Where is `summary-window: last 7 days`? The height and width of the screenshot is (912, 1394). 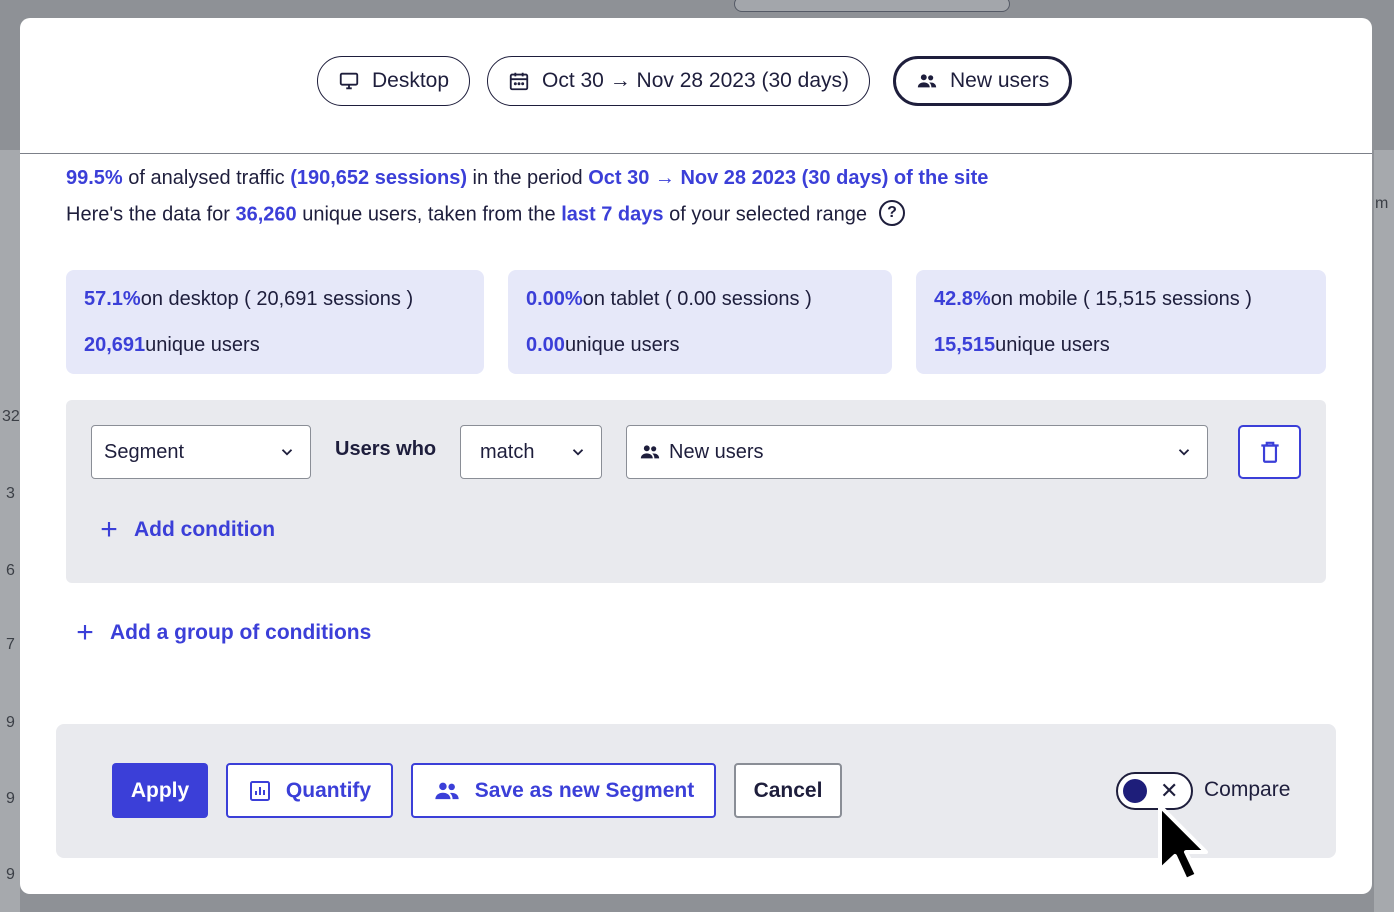
summary-window: last 7 days is located at coordinates (612, 214).